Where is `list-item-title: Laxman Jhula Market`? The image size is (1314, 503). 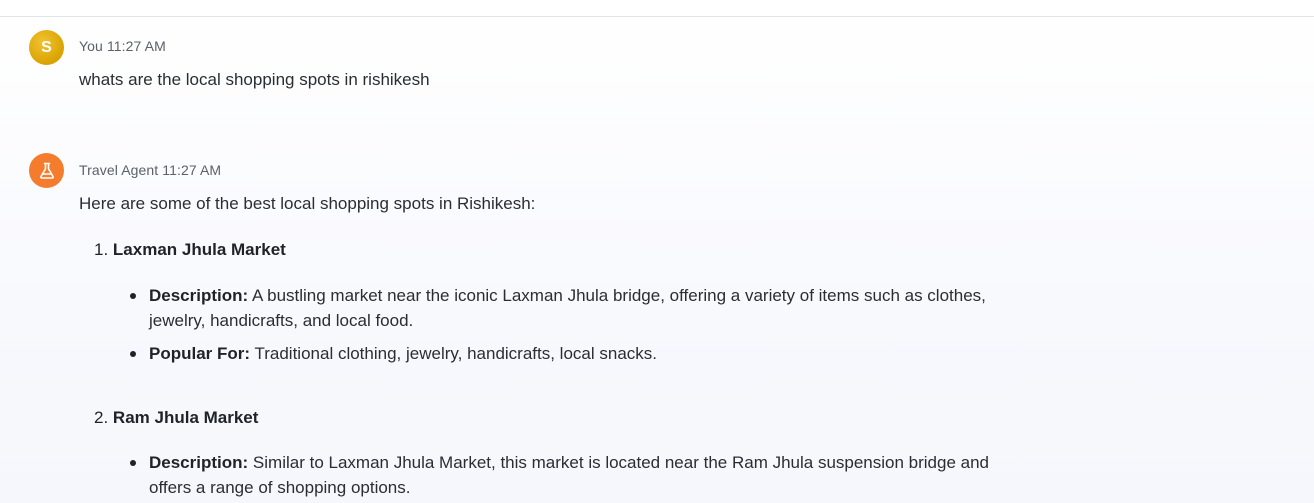
list-item-title: Laxman Jhula Market is located at coordinates (199, 249).